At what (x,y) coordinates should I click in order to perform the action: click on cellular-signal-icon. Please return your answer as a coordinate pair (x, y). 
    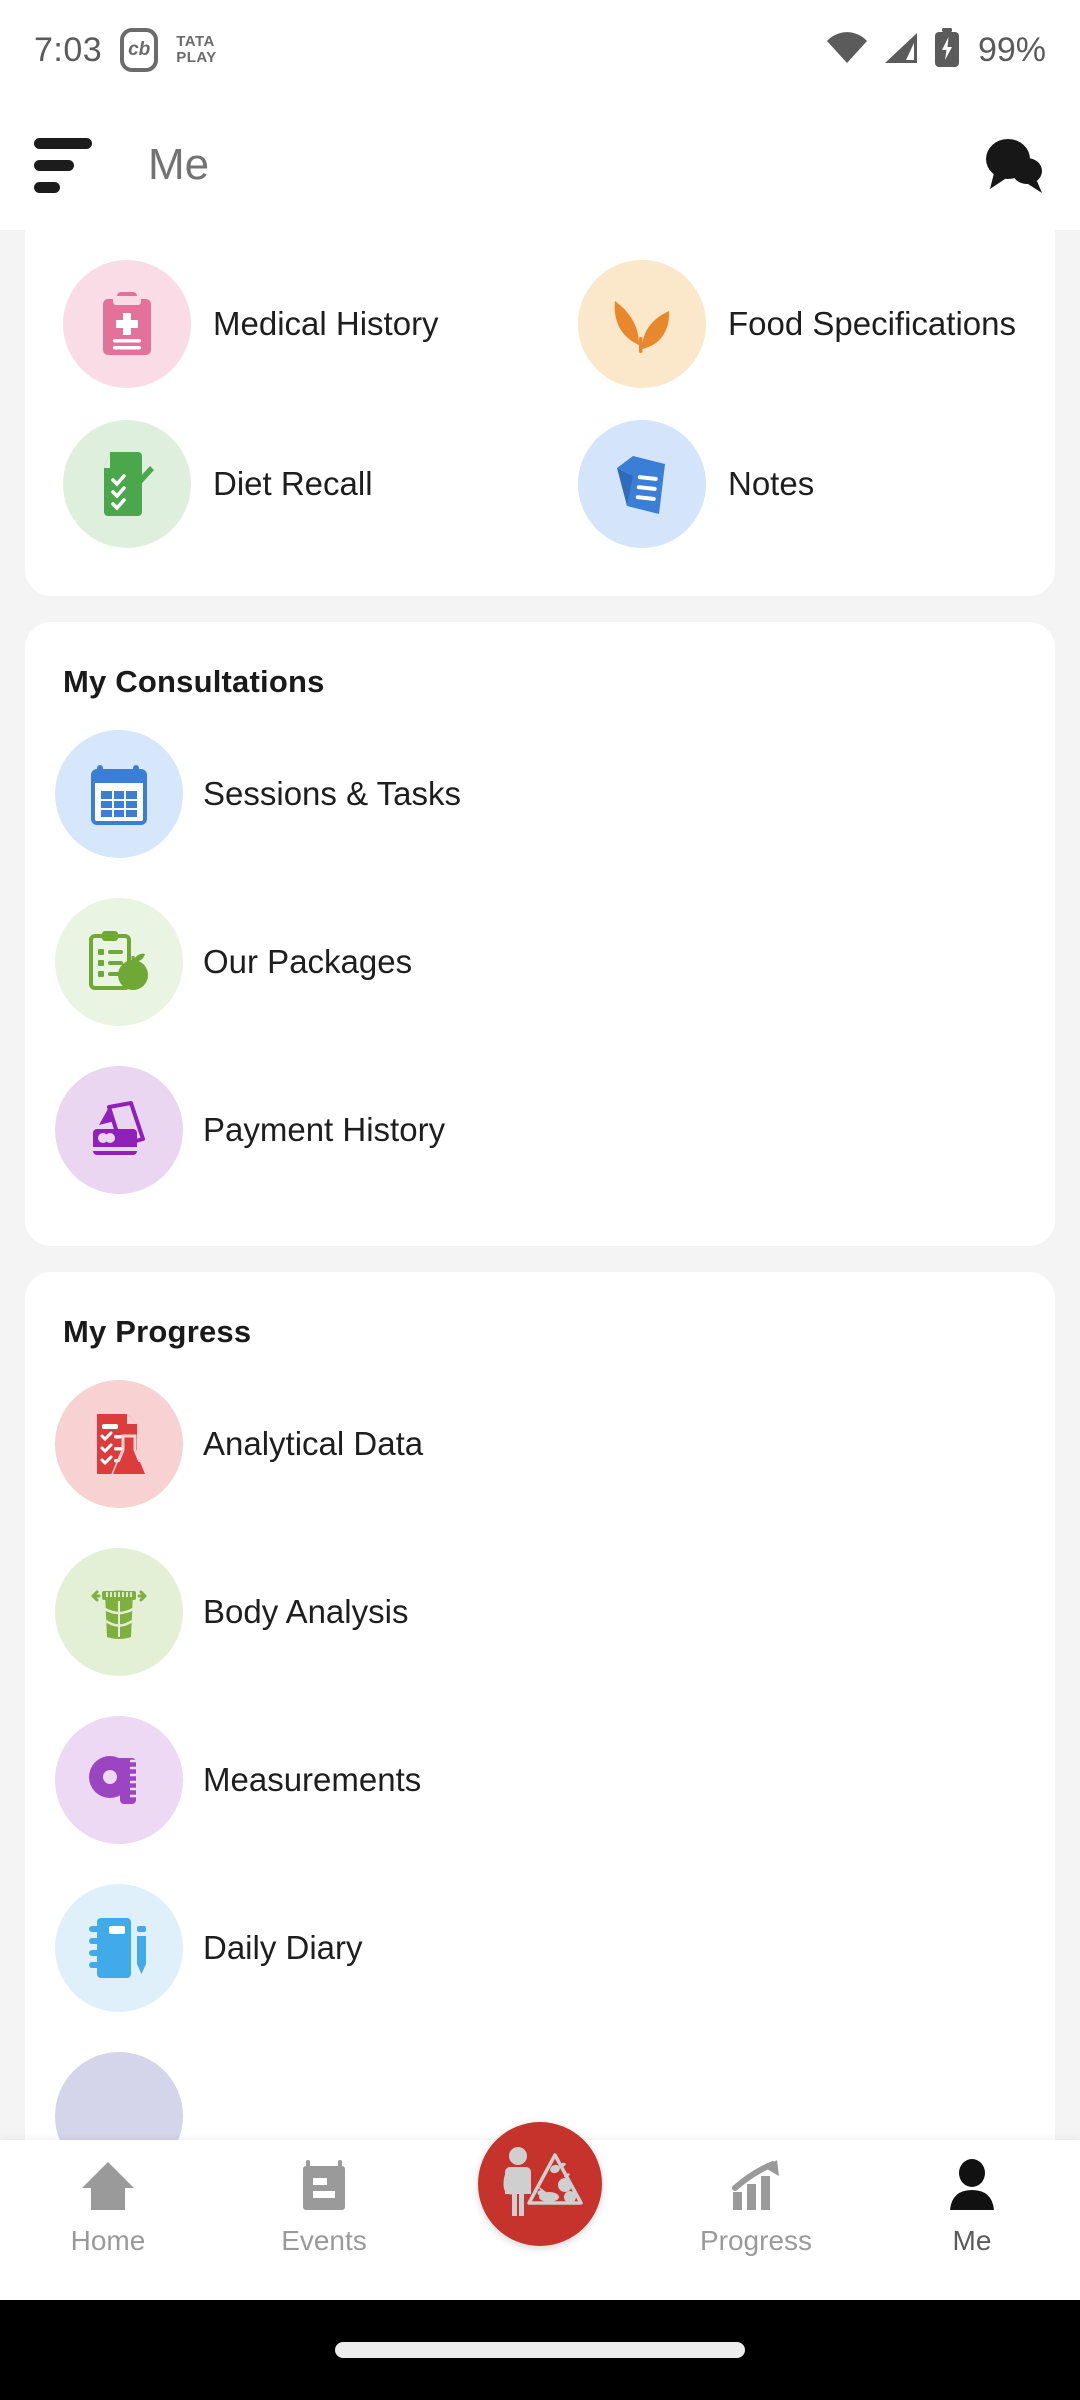
    Looking at the image, I should click on (901, 50).